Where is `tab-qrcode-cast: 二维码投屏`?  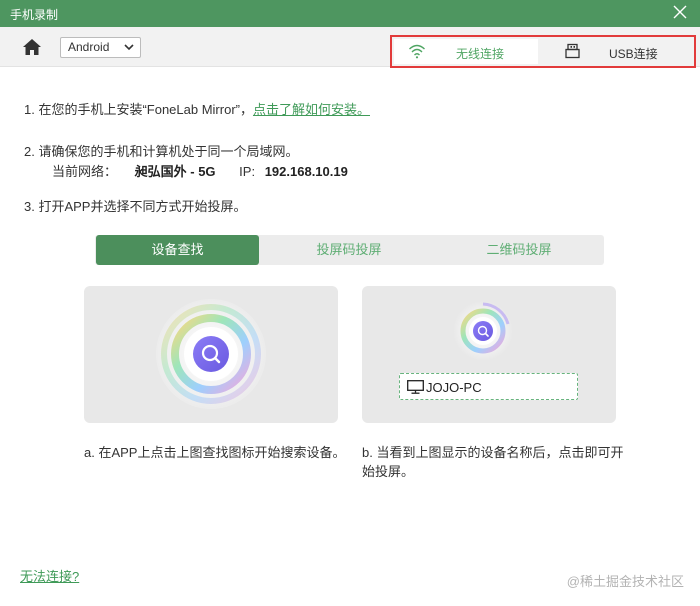 tab-qrcode-cast: 二维码投屏 is located at coordinates (519, 250).